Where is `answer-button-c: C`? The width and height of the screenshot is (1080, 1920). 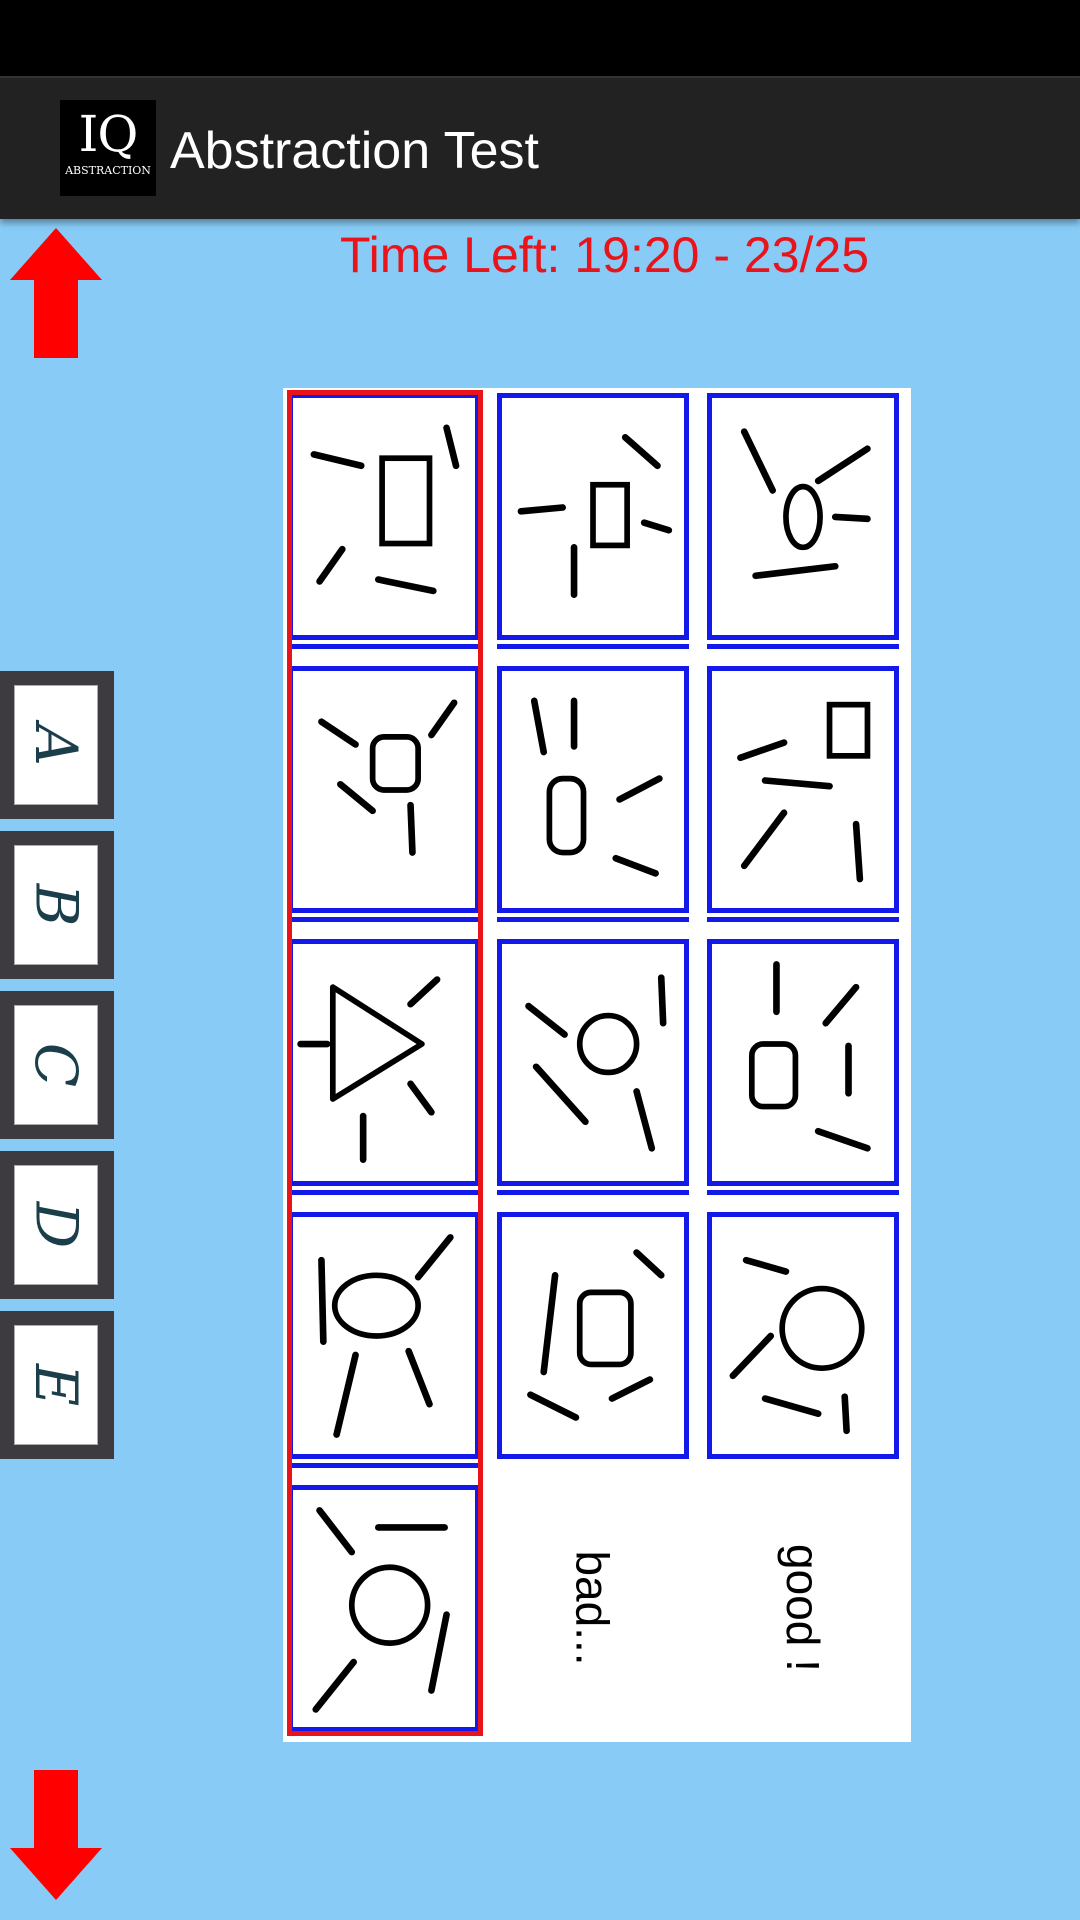 answer-button-c: C is located at coordinates (57, 1065).